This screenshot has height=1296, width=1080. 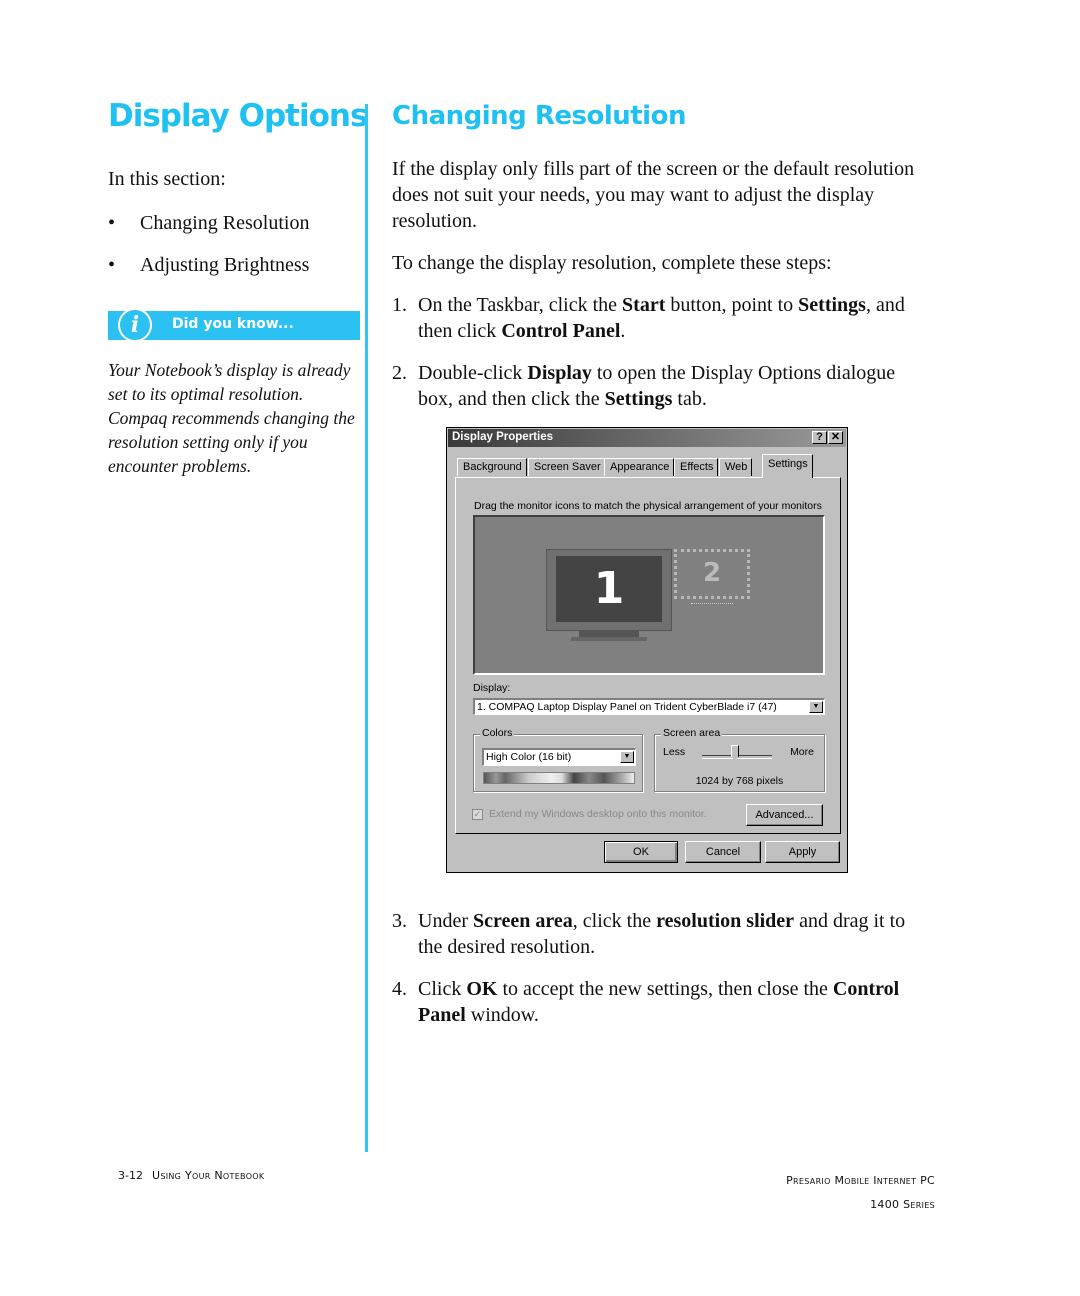 What do you see at coordinates (739, 781) in the screenshot?
I see `resolution-readout: 1024 by 768 pixels` at bounding box center [739, 781].